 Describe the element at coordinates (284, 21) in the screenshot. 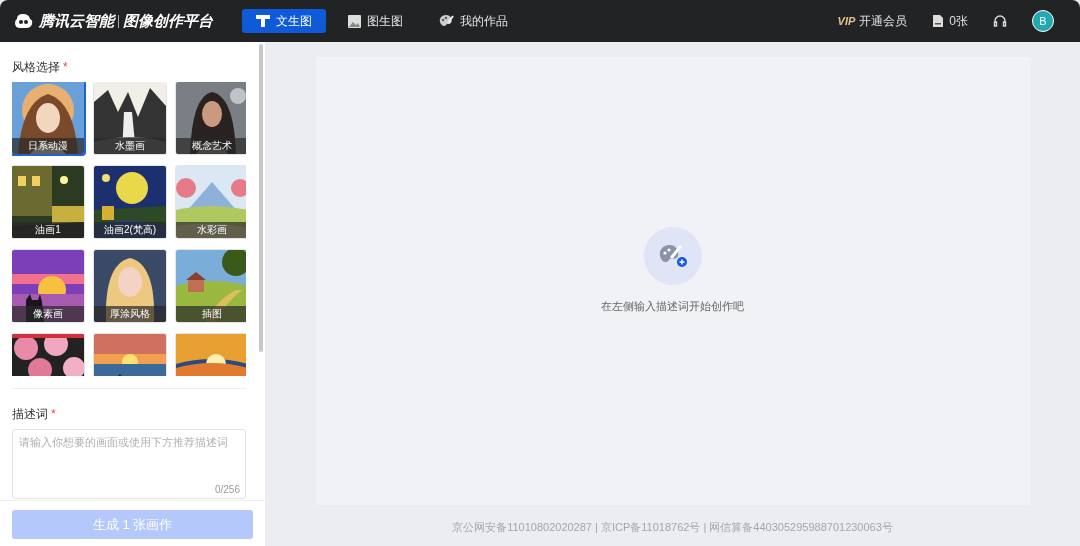

I see `nav-tab: 文生图` at that location.